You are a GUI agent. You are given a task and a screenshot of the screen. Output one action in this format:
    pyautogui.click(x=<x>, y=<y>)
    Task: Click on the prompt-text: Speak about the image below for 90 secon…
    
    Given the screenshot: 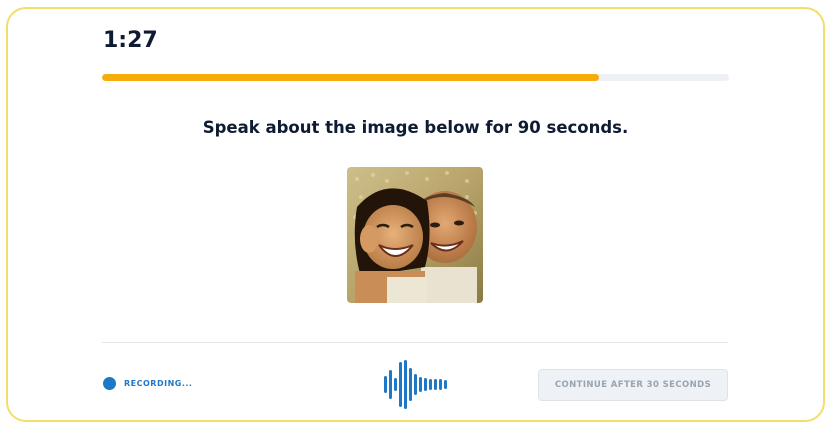 What is the action you would take?
    pyautogui.click(x=415, y=127)
    